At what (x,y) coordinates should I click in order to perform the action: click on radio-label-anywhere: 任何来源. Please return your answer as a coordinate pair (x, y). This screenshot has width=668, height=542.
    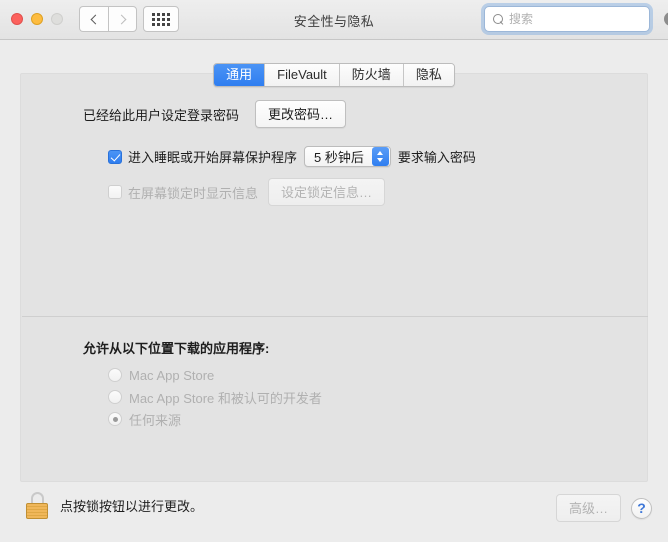
    Looking at the image, I should click on (155, 420).